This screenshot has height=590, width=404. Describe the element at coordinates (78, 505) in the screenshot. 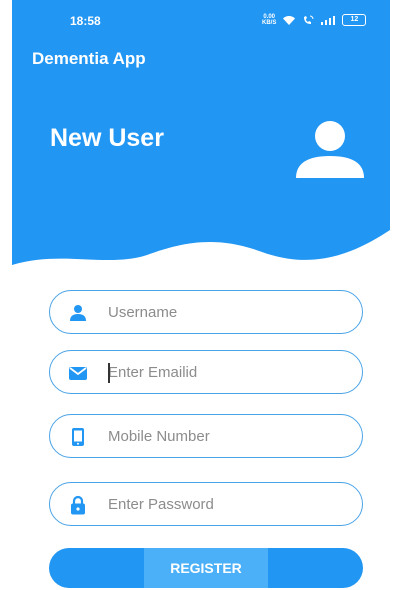

I see `lock-icon` at that location.